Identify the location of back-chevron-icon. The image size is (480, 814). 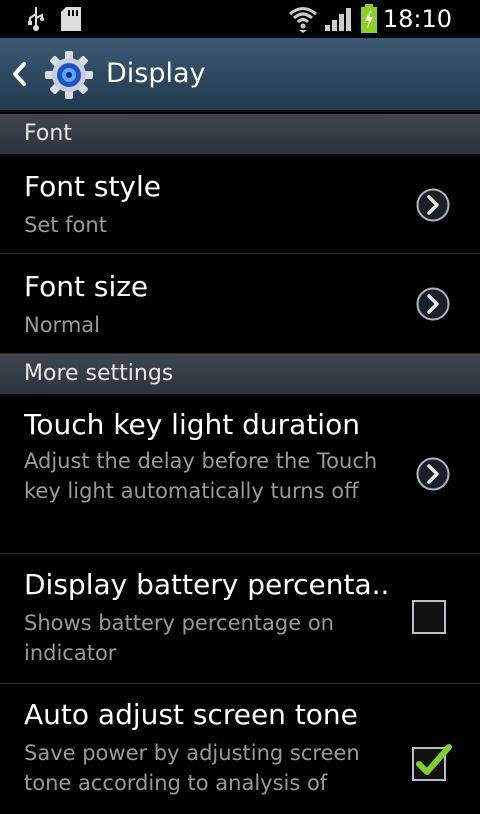
(20, 76).